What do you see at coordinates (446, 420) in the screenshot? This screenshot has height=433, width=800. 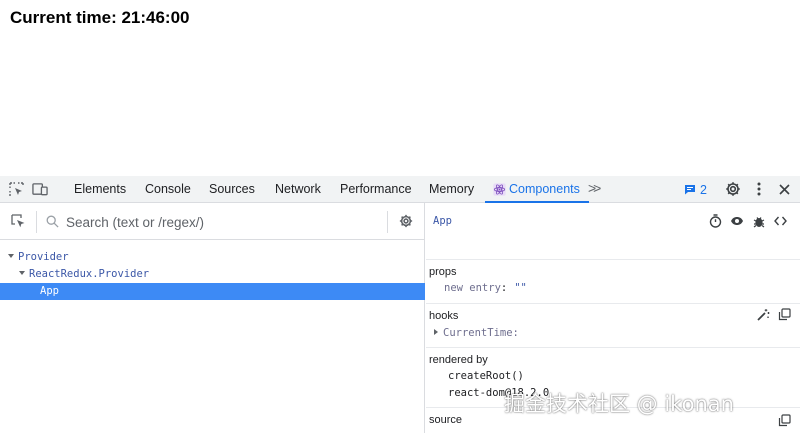 I see `source-section-title: source` at bounding box center [446, 420].